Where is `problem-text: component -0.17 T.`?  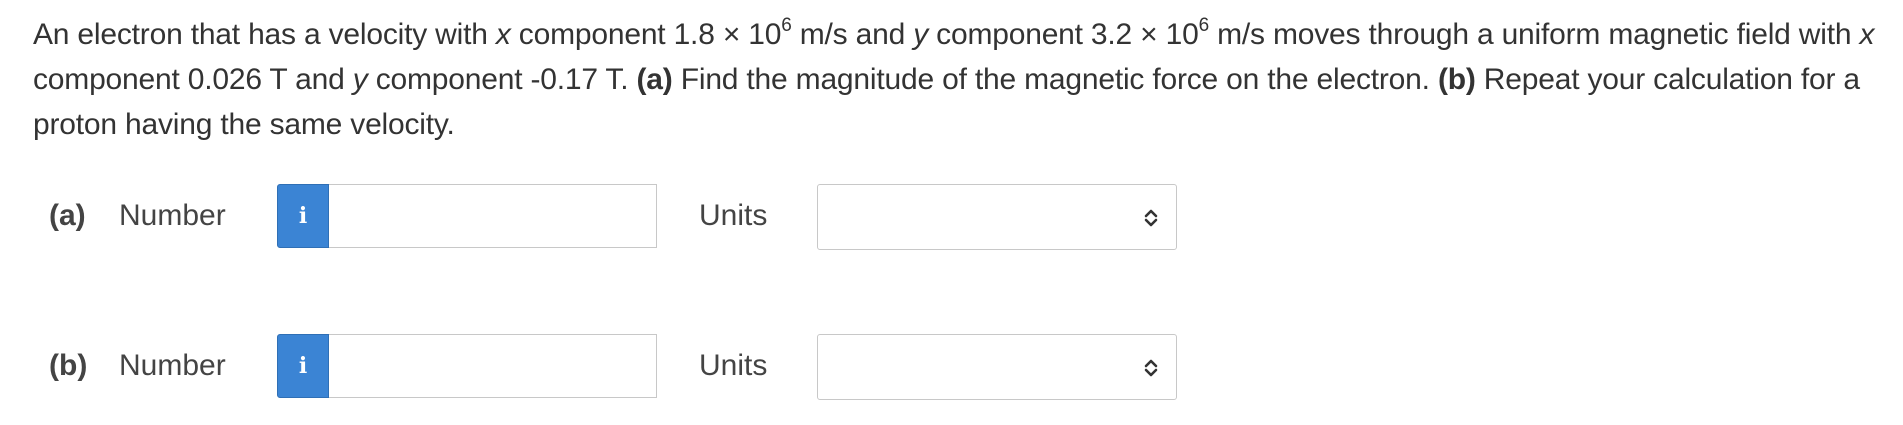
problem-text: component -0.17 T. is located at coordinates (502, 79).